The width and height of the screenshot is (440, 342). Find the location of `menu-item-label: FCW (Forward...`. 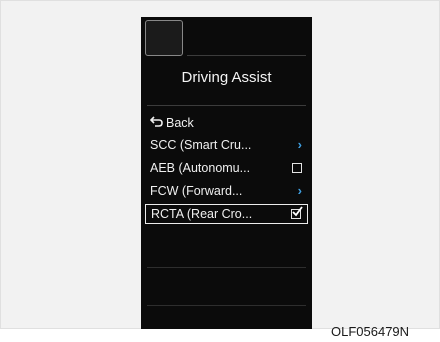

menu-item-label: FCW (Forward... is located at coordinates (196, 191).